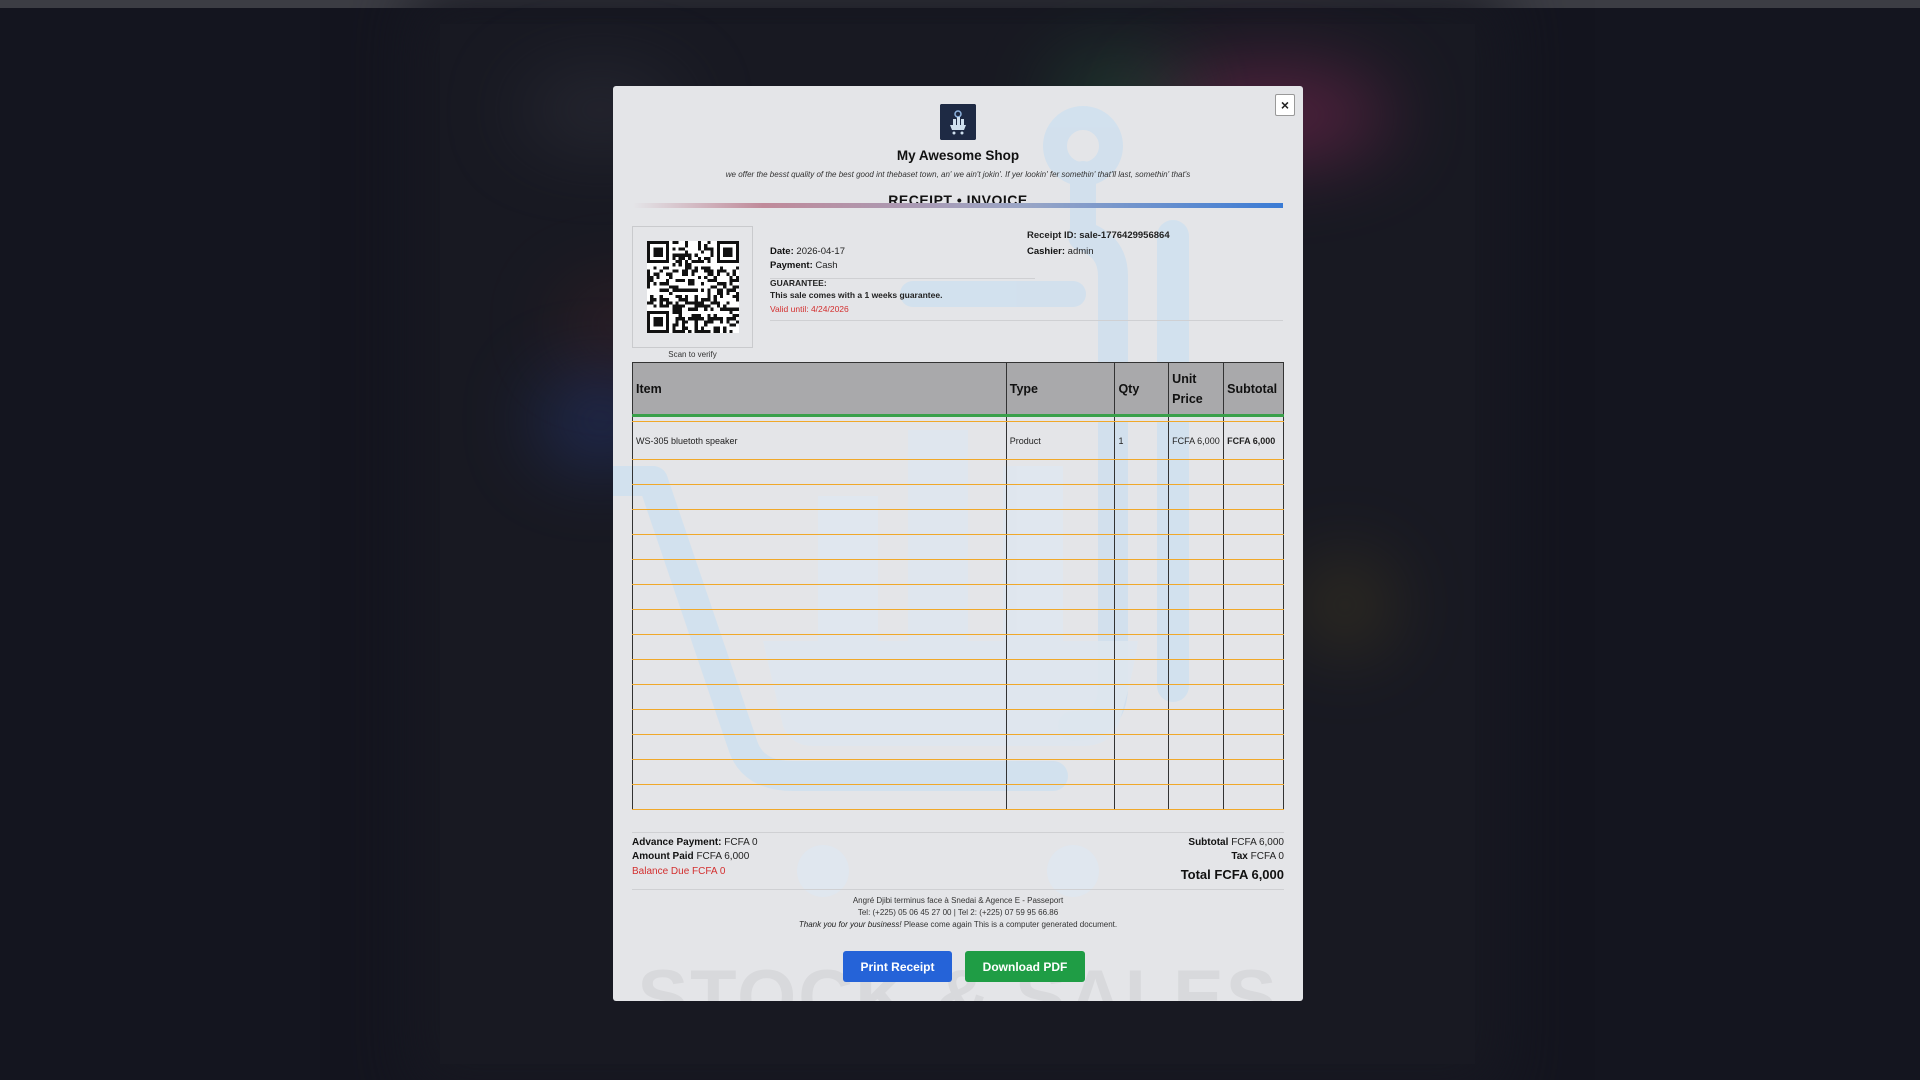  I want to click on amount-paid: Amount Paid FCFA 6,000, so click(690, 856).